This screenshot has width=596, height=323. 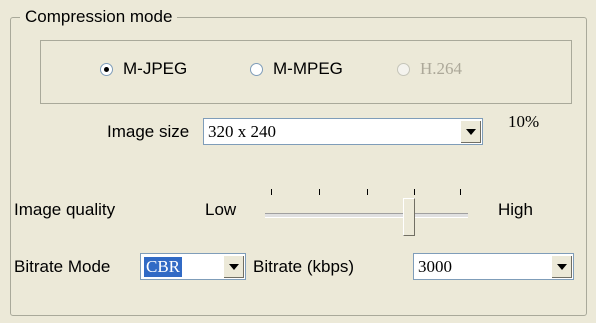 What do you see at coordinates (343, 131) in the screenshot?
I see `image-size-select: 320 x 240` at bounding box center [343, 131].